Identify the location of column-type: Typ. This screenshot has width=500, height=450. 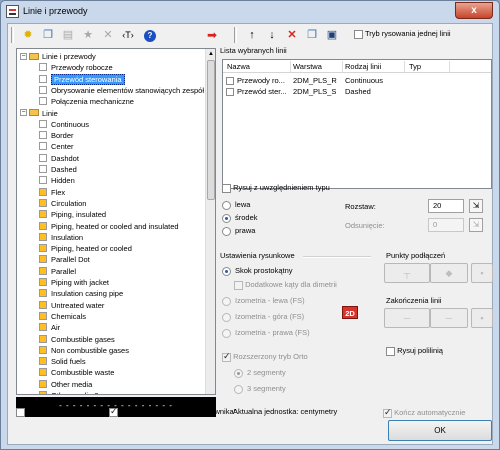
(415, 66).